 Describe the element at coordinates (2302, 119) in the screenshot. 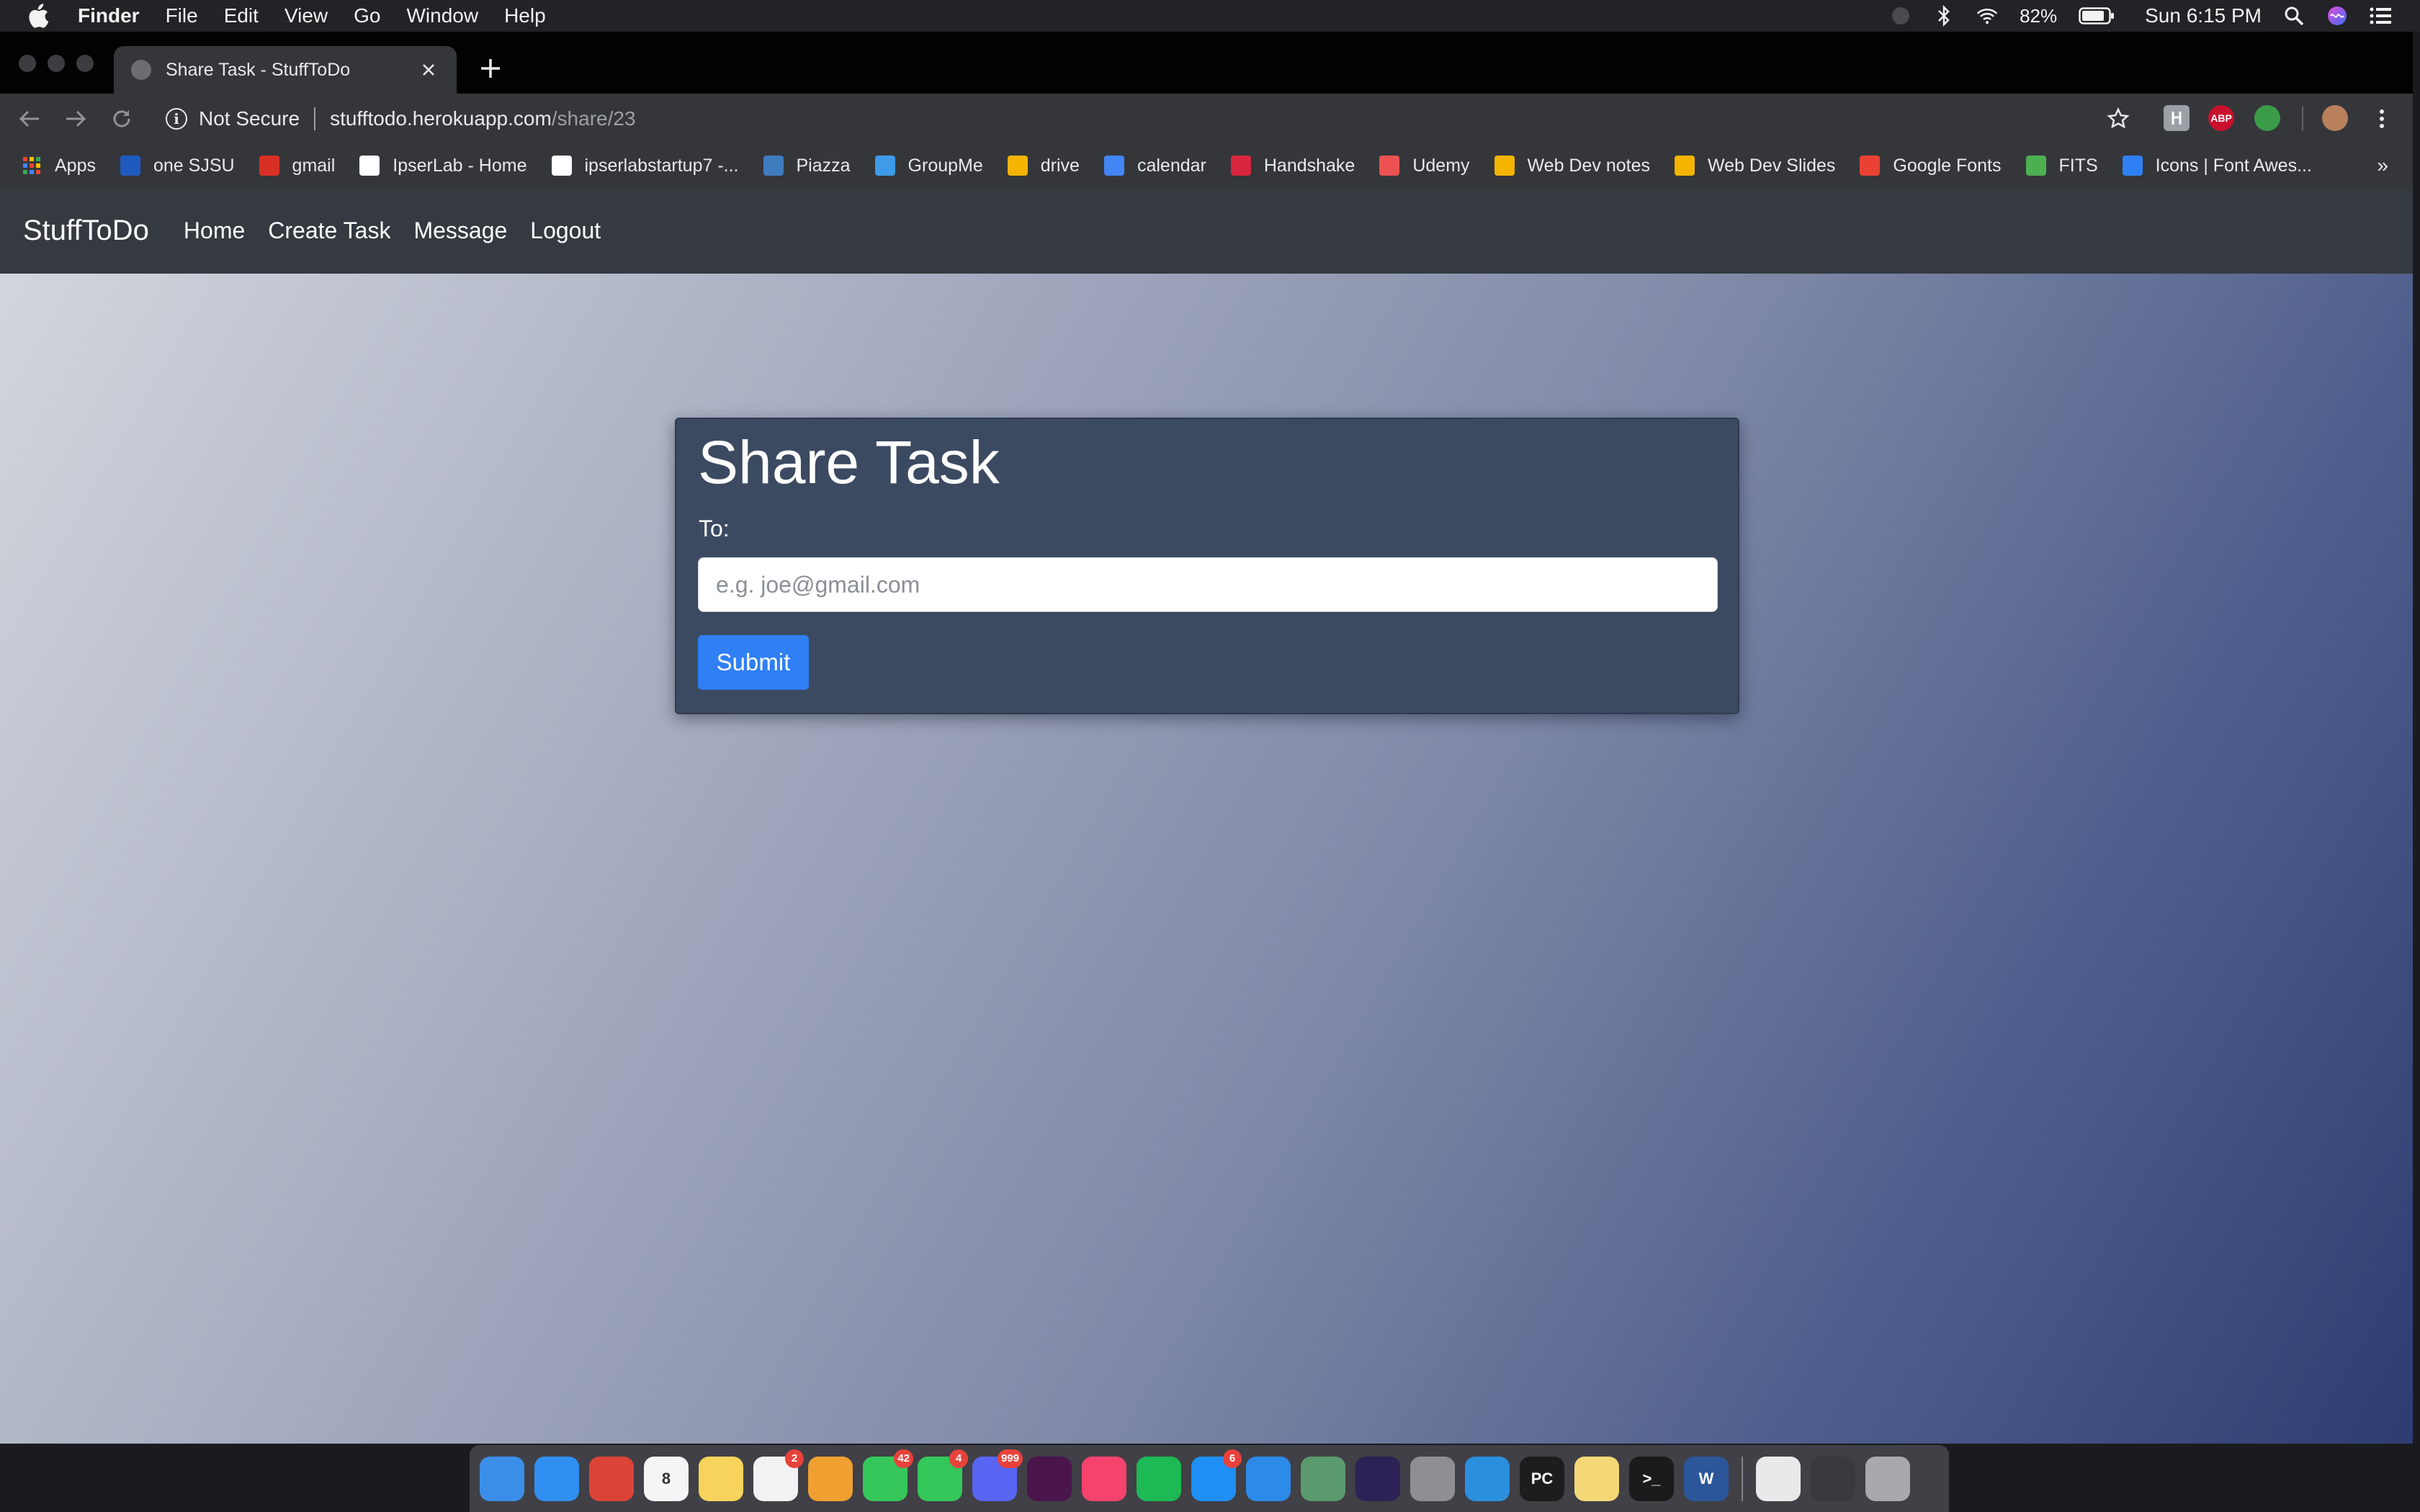

I see `toolbar-divider` at that location.